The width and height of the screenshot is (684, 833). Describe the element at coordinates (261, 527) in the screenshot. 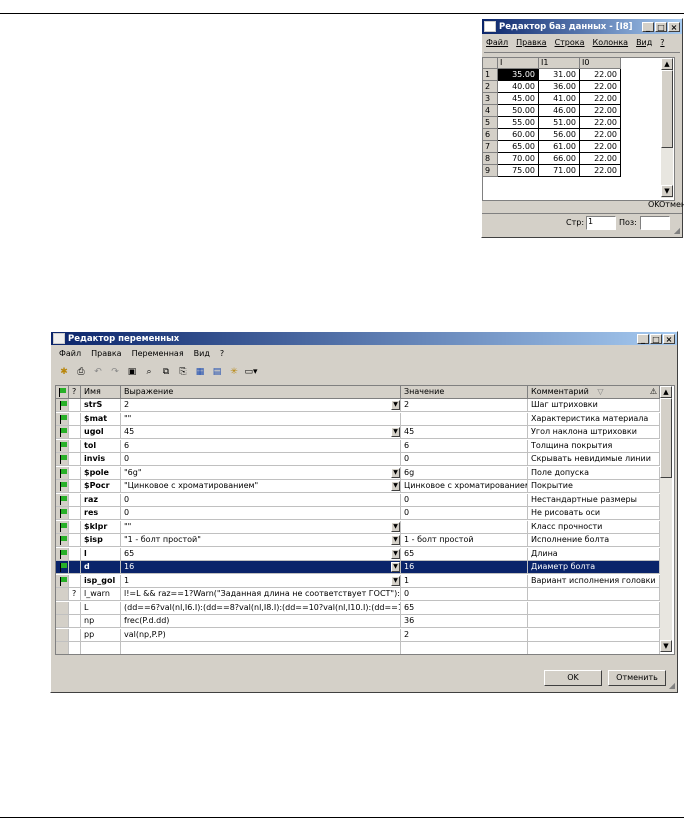

I see `expr-cell: ""` at that location.